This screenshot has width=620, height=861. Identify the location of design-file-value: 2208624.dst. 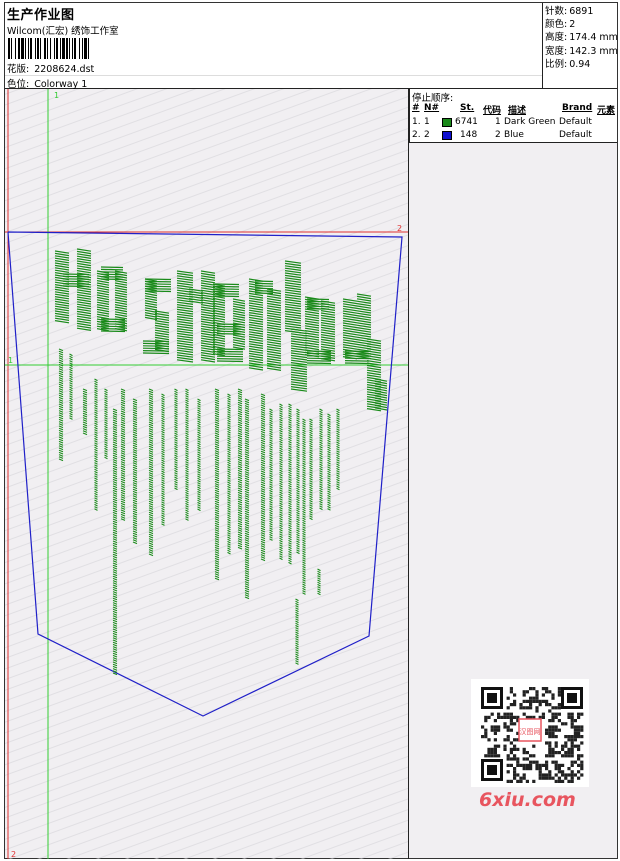
(64, 69).